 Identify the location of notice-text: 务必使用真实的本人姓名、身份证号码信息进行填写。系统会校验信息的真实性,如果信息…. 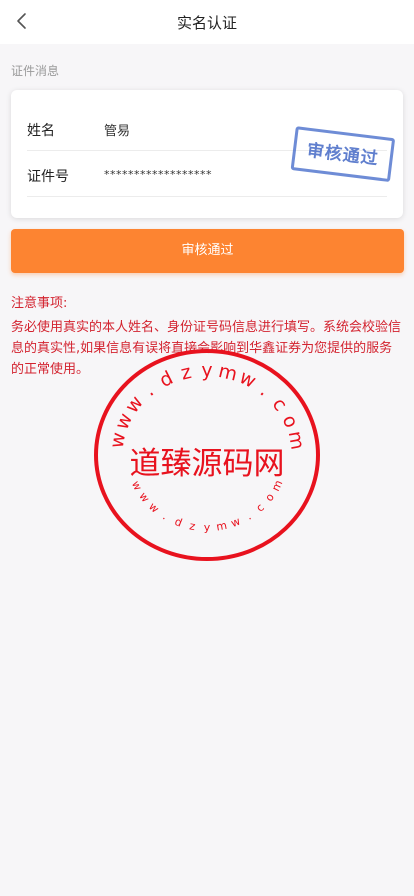
(206, 348).